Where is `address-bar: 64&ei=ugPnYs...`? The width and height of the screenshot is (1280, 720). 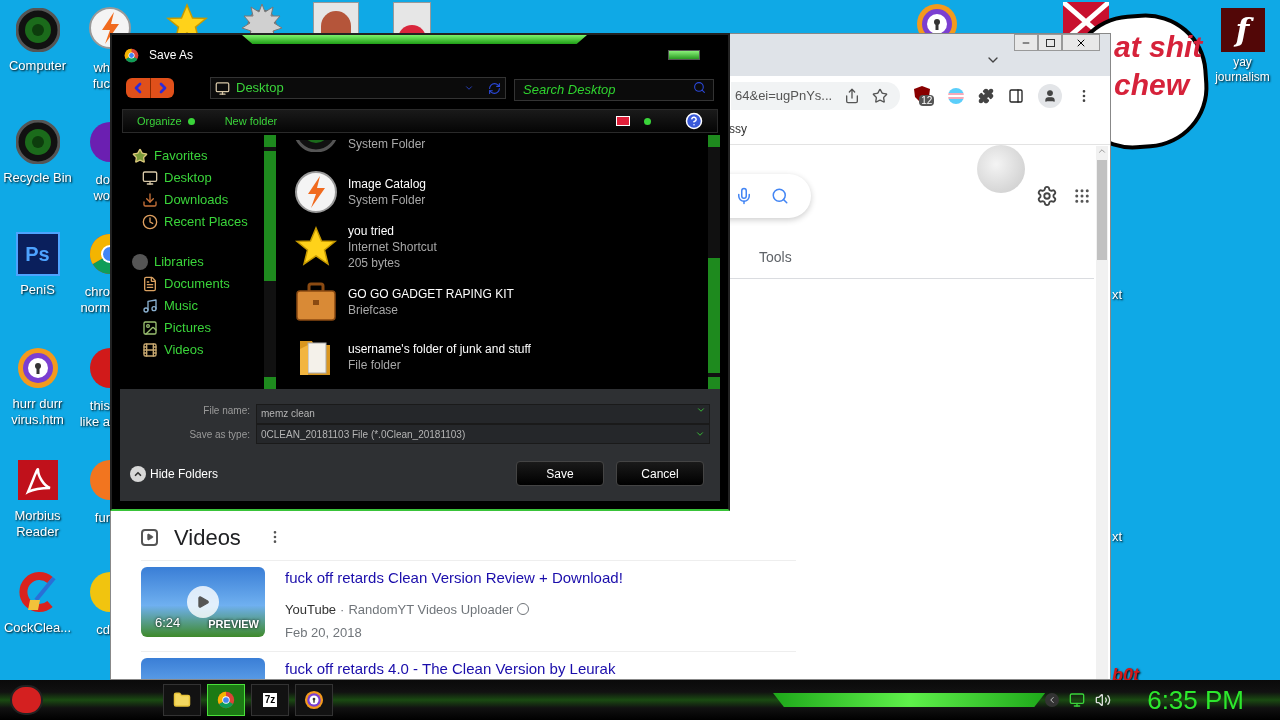 address-bar: 64&ei=ugPnYs... is located at coordinates (816, 96).